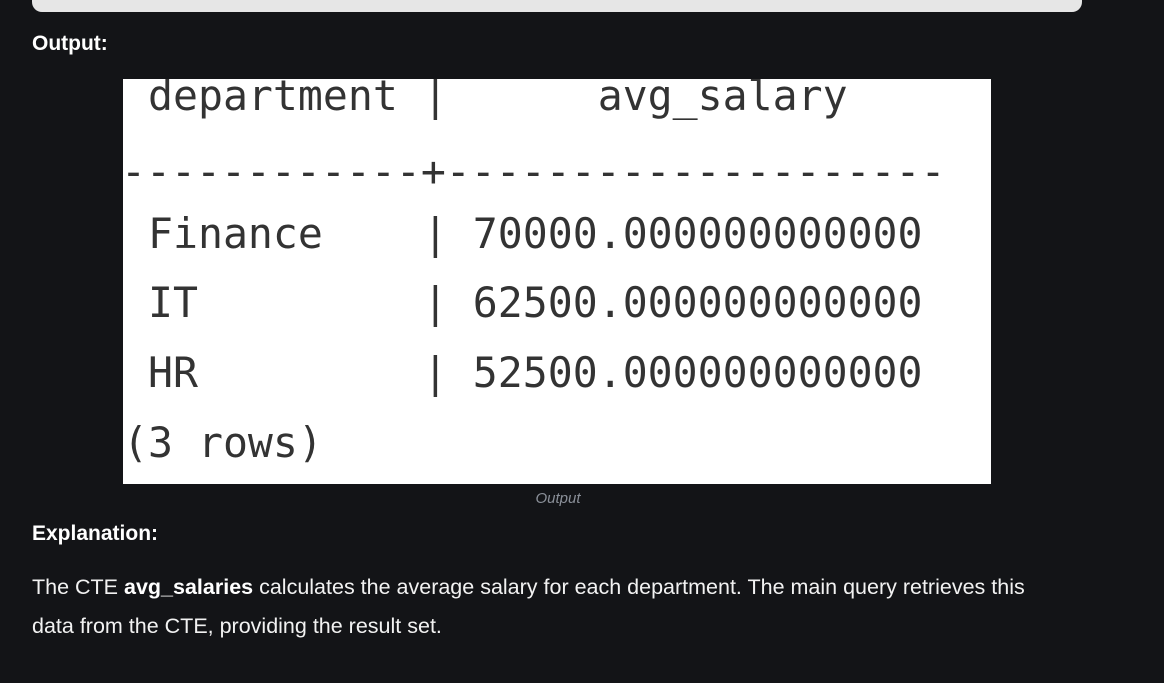 This screenshot has height=683, width=1164. Describe the element at coordinates (95, 533) in the screenshot. I see `explanation-heading: Explanation:` at that location.